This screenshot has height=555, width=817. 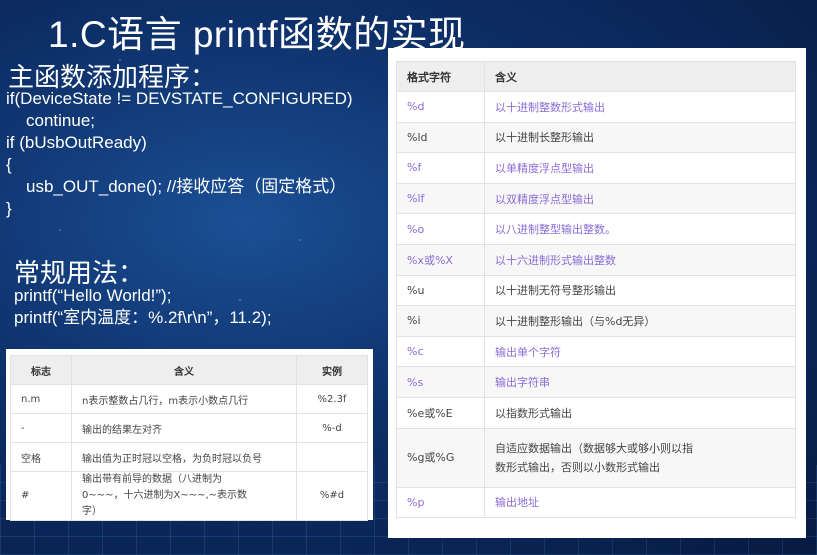 I want to click on meaning-cell: 以单精度浮点型输出, so click(x=640, y=168).